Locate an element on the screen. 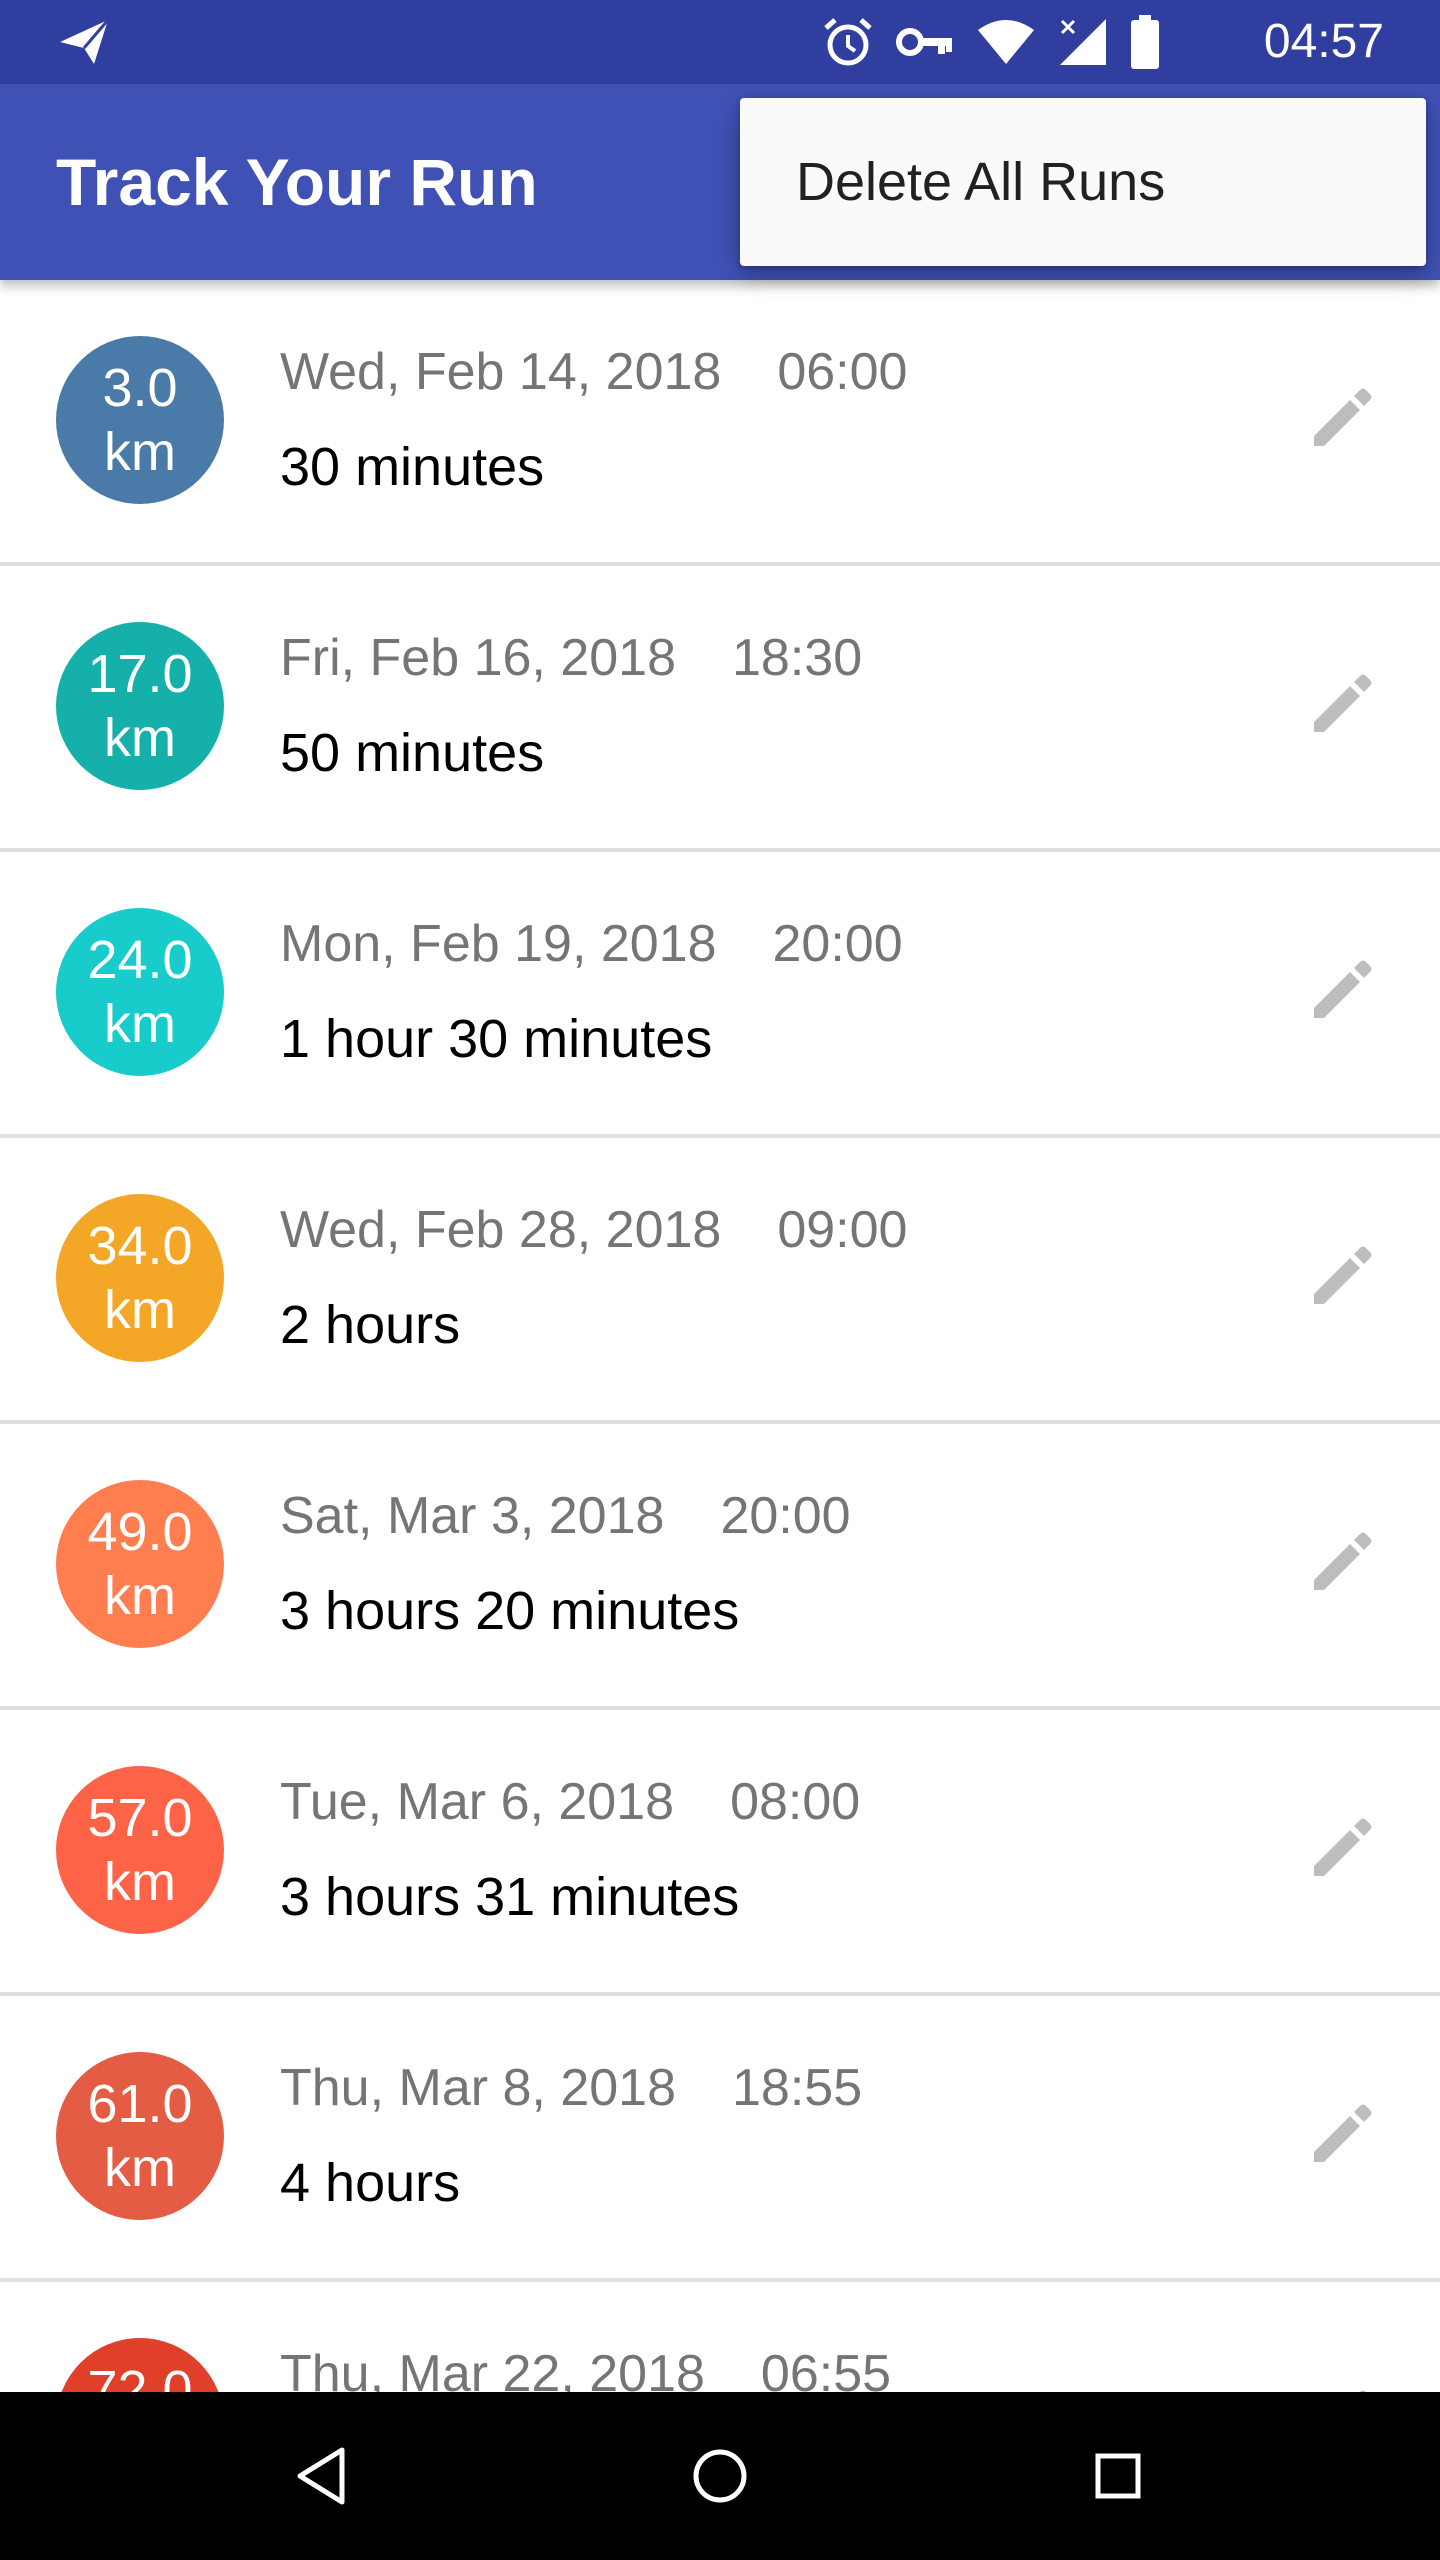  distance-badge: 61.0 km is located at coordinates (140, 2136).